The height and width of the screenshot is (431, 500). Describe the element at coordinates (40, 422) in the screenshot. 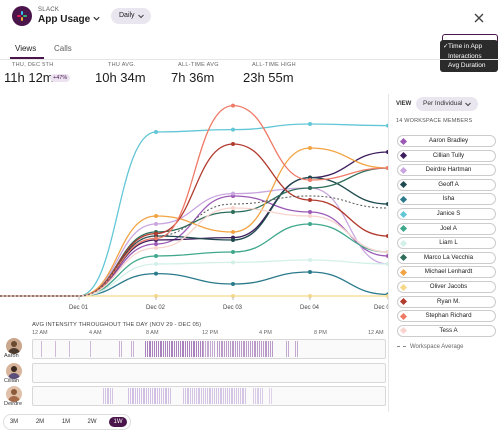

I see `range-2m: 2M` at that location.